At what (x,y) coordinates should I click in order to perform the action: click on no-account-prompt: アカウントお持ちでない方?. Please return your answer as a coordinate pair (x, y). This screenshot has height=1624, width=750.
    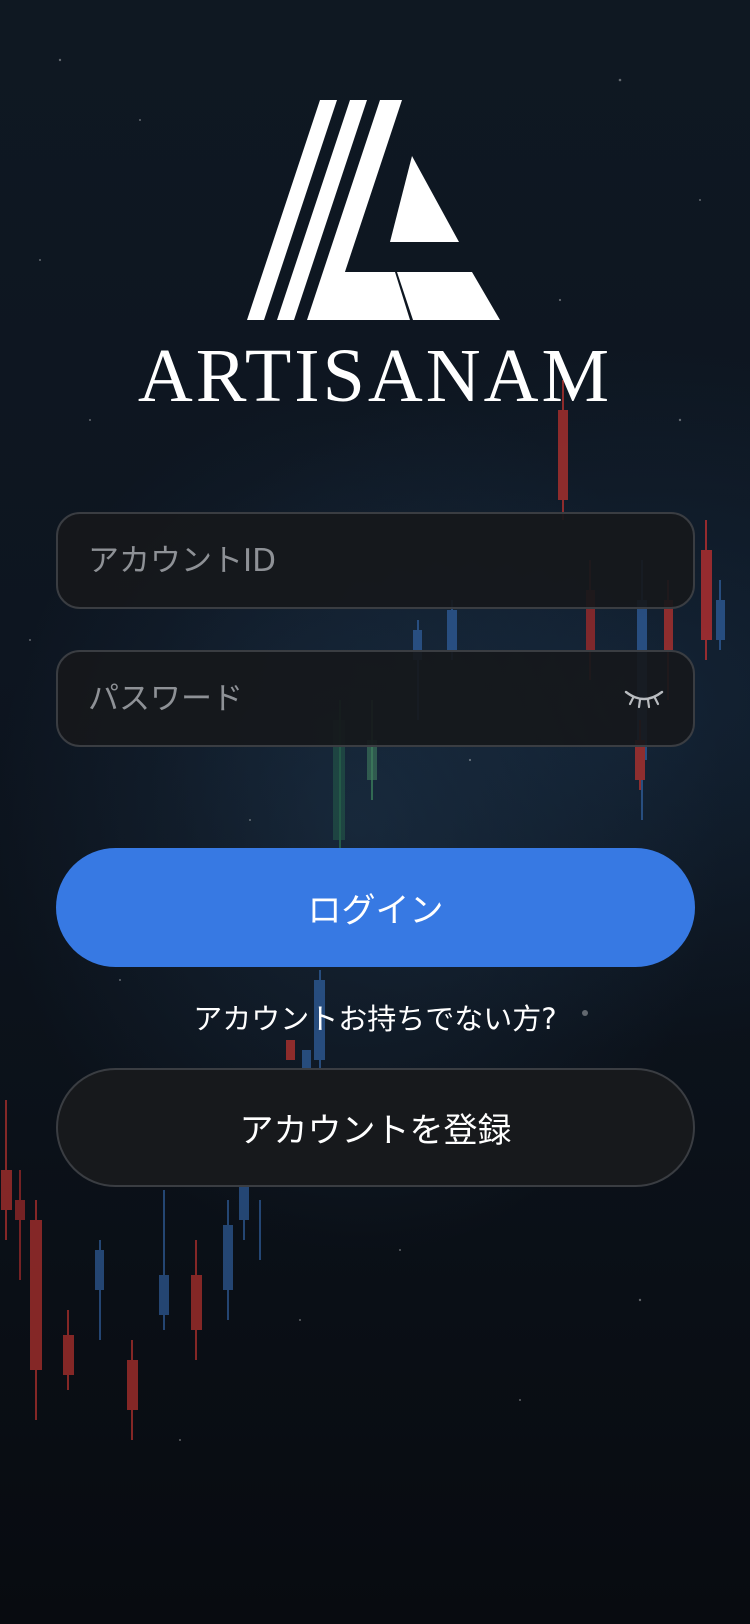
    Looking at the image, I should click on (375, 1019).